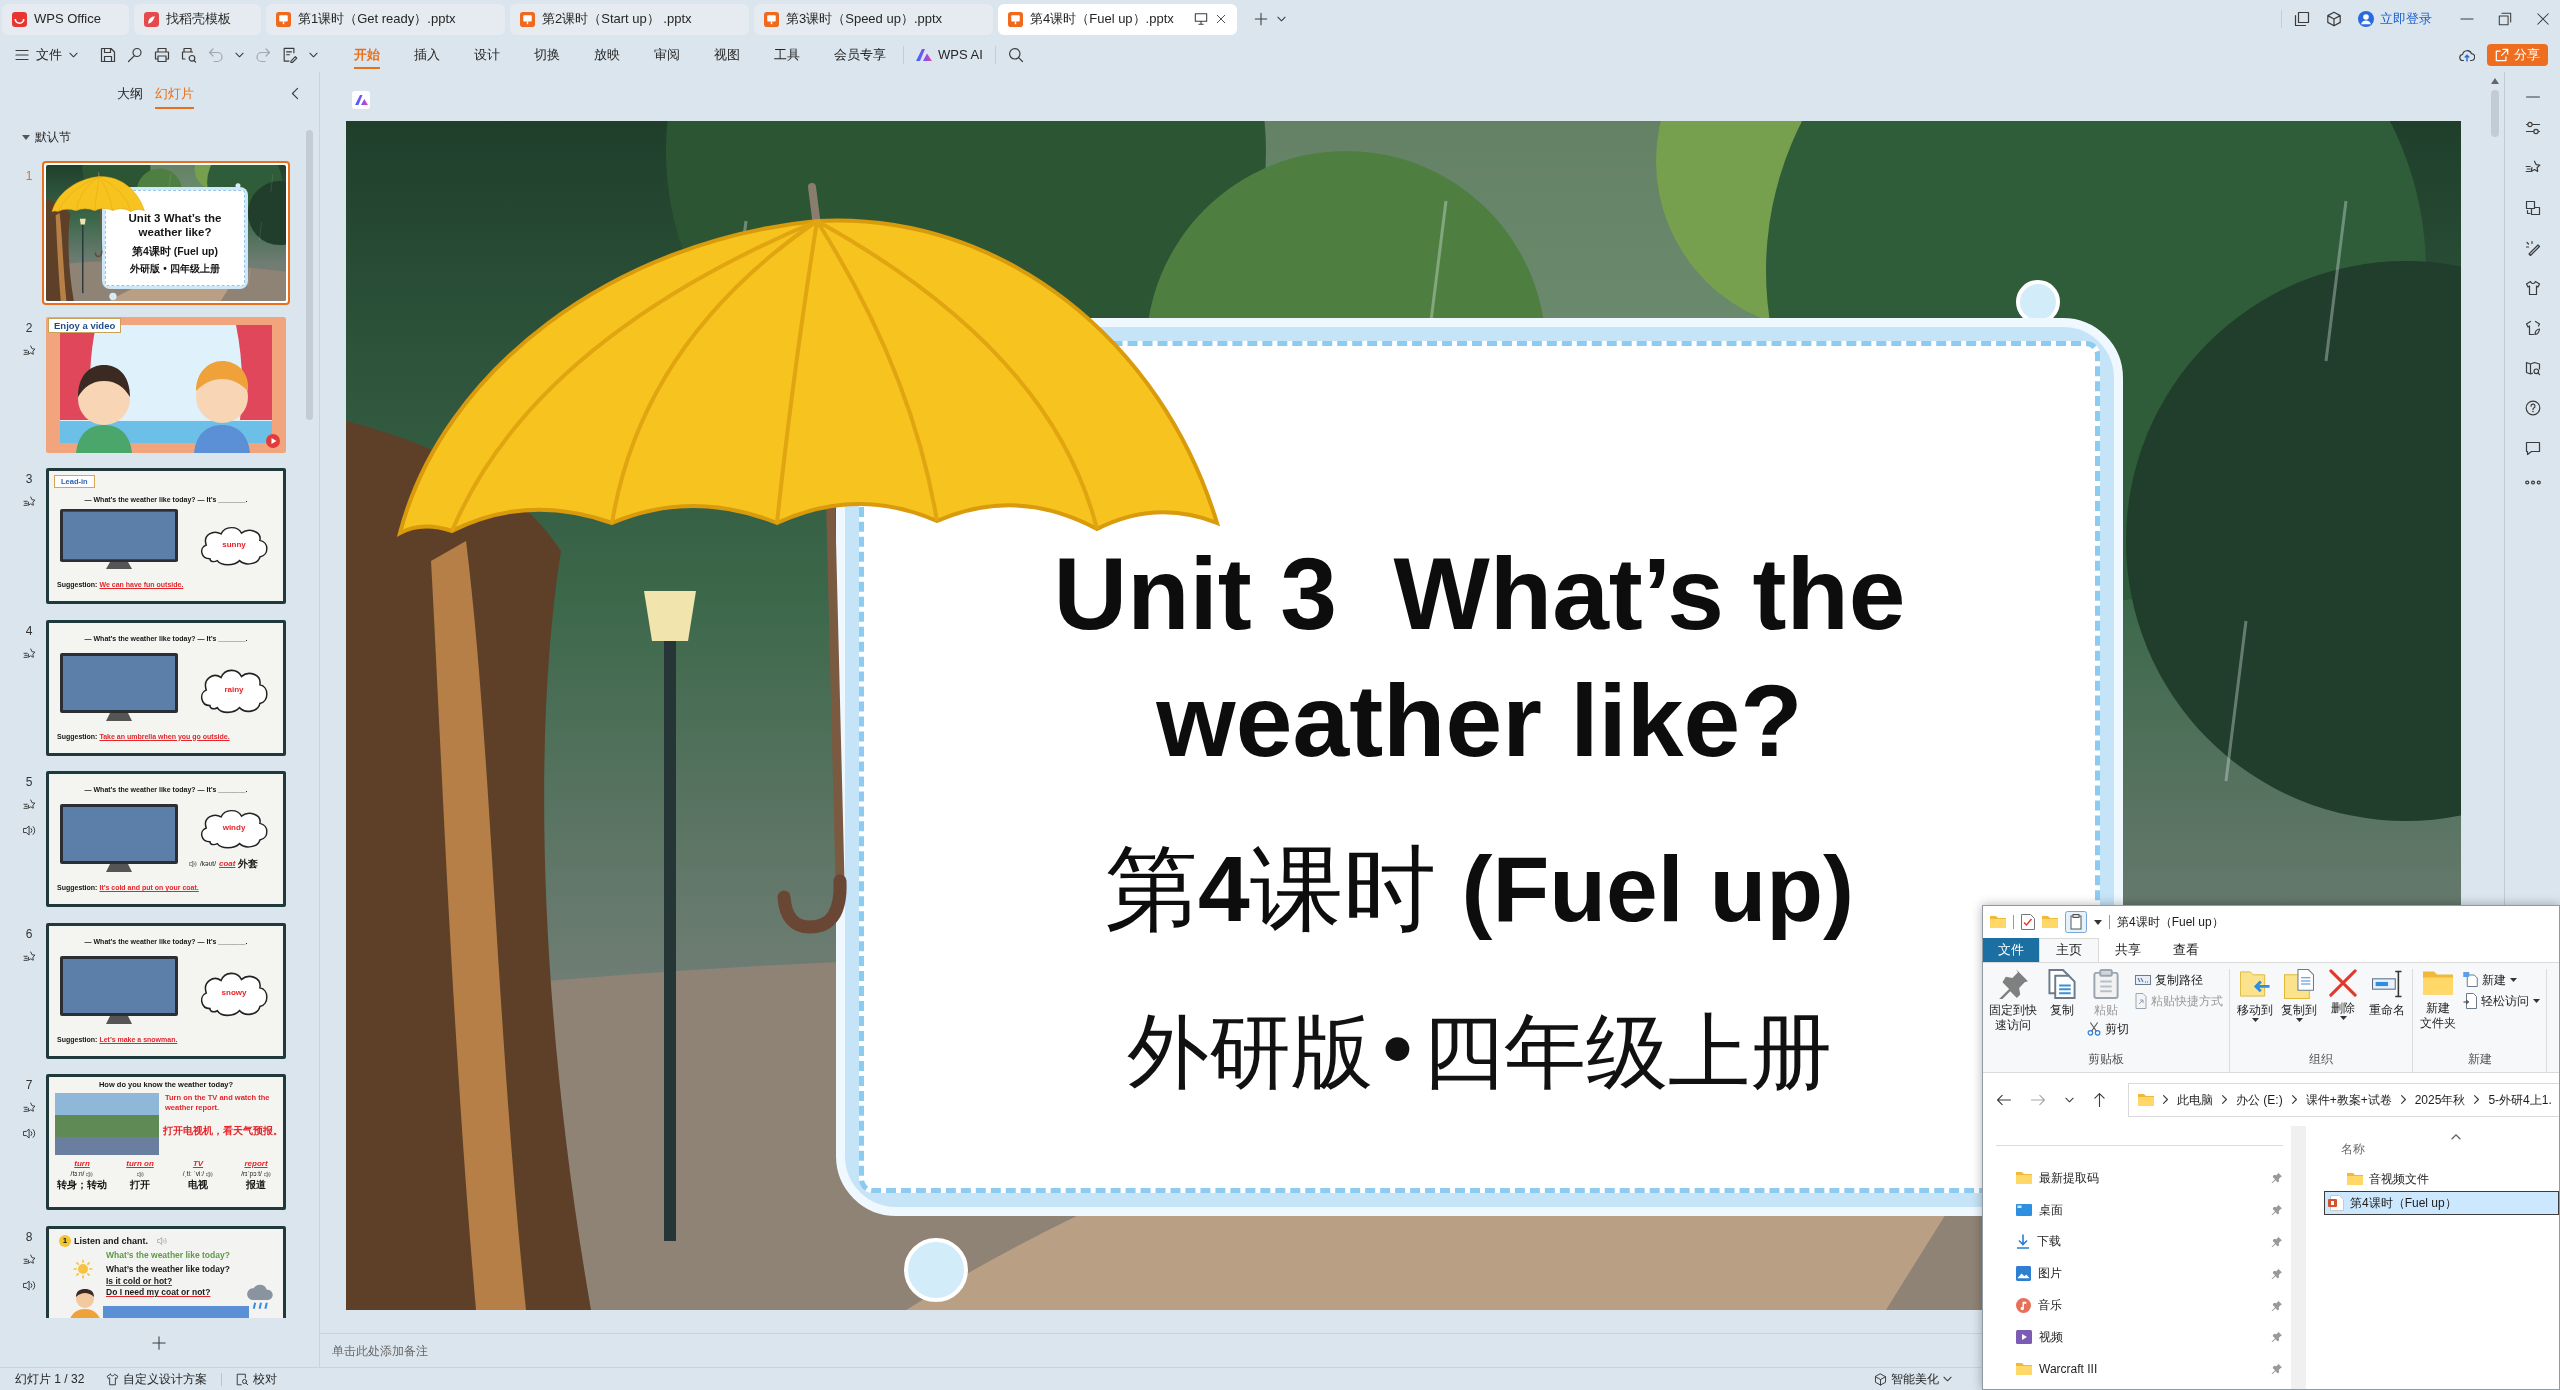 The image size is (2560, 1390). I want to click on nav-item: 桌面, so click(2137, 1209).